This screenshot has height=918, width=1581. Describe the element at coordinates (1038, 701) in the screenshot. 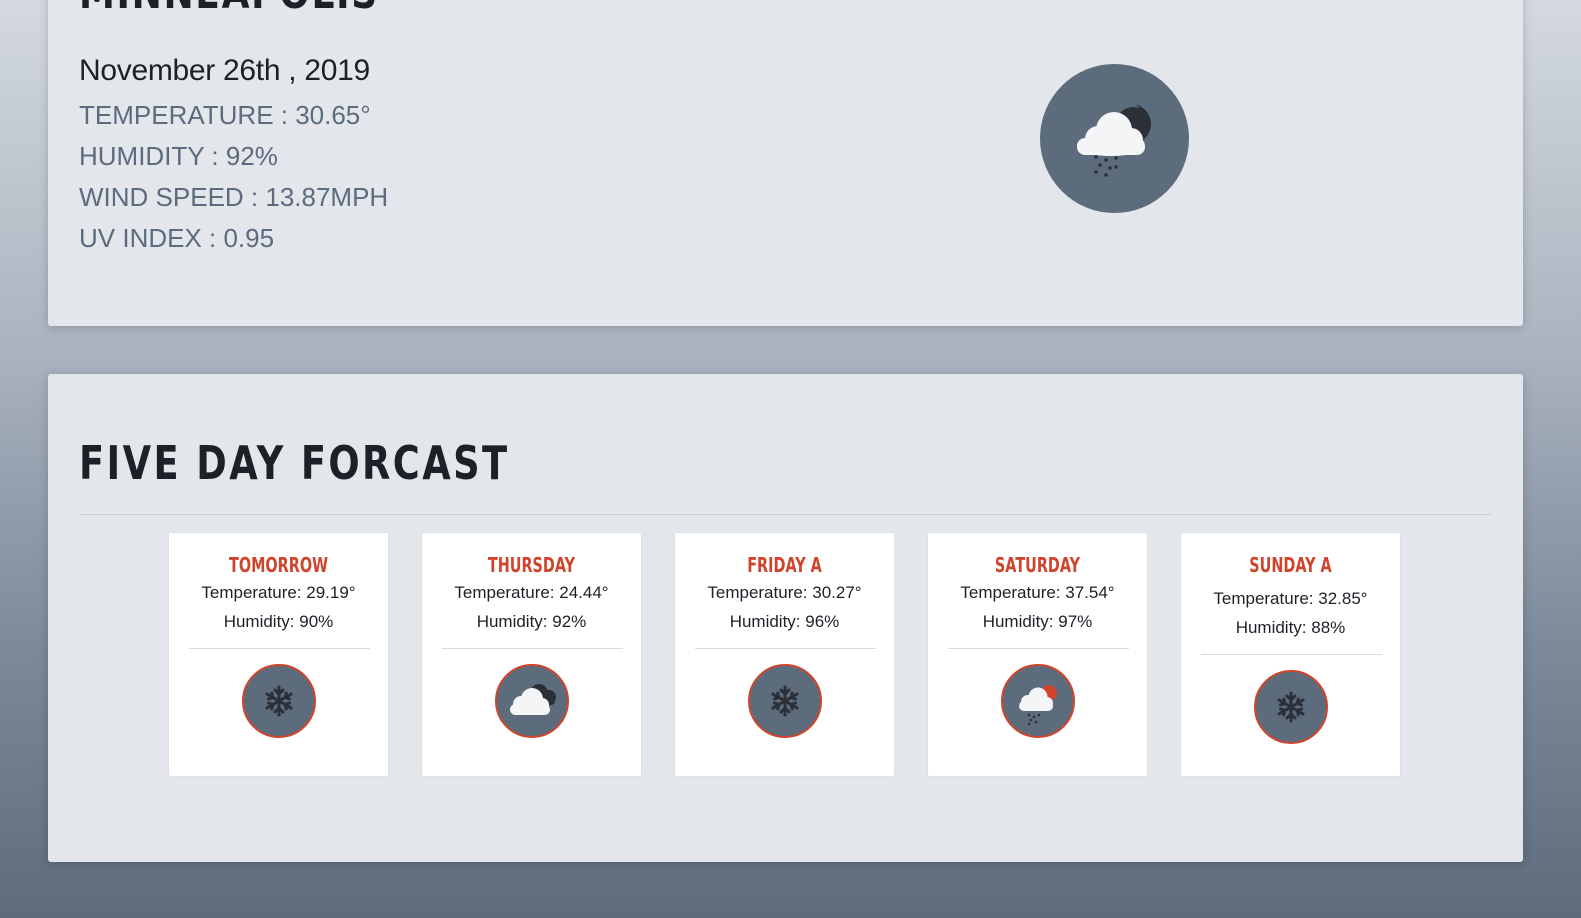

I see `snow-cloud-sun-icon` at that location.